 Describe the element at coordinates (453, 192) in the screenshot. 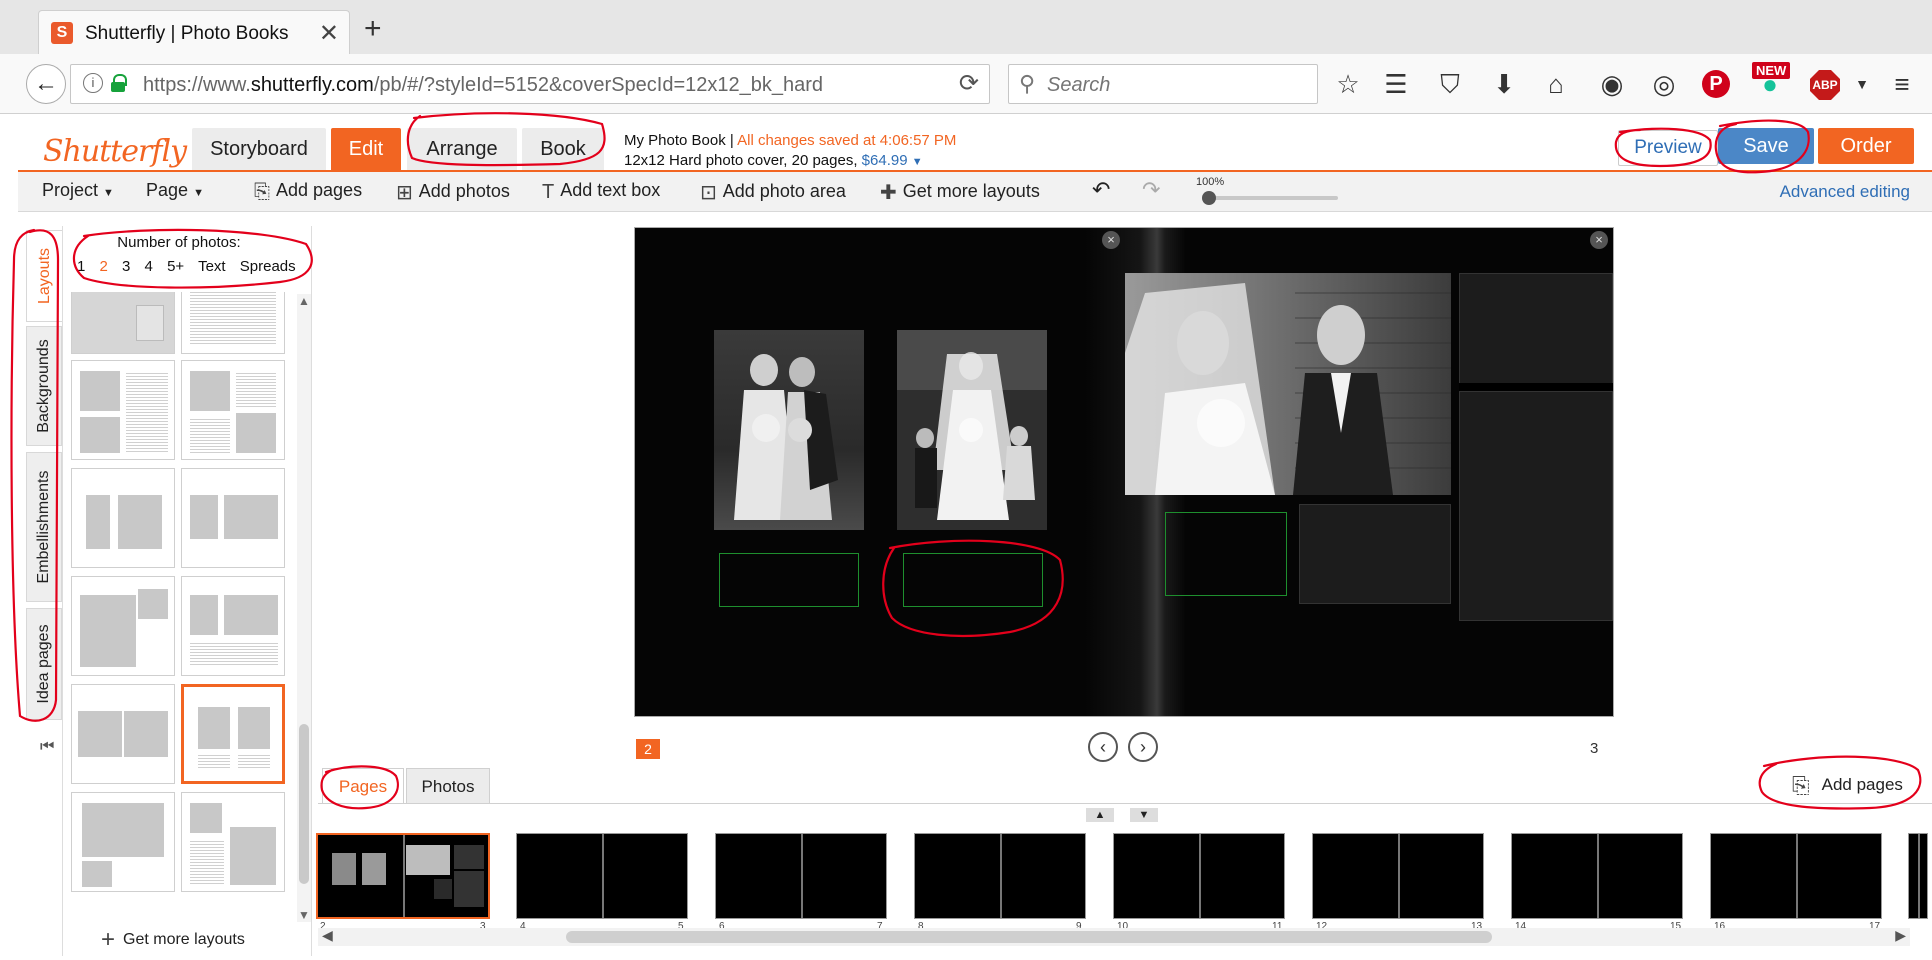

I see `add-photos-tool: ⊞ Add photos` at that location.